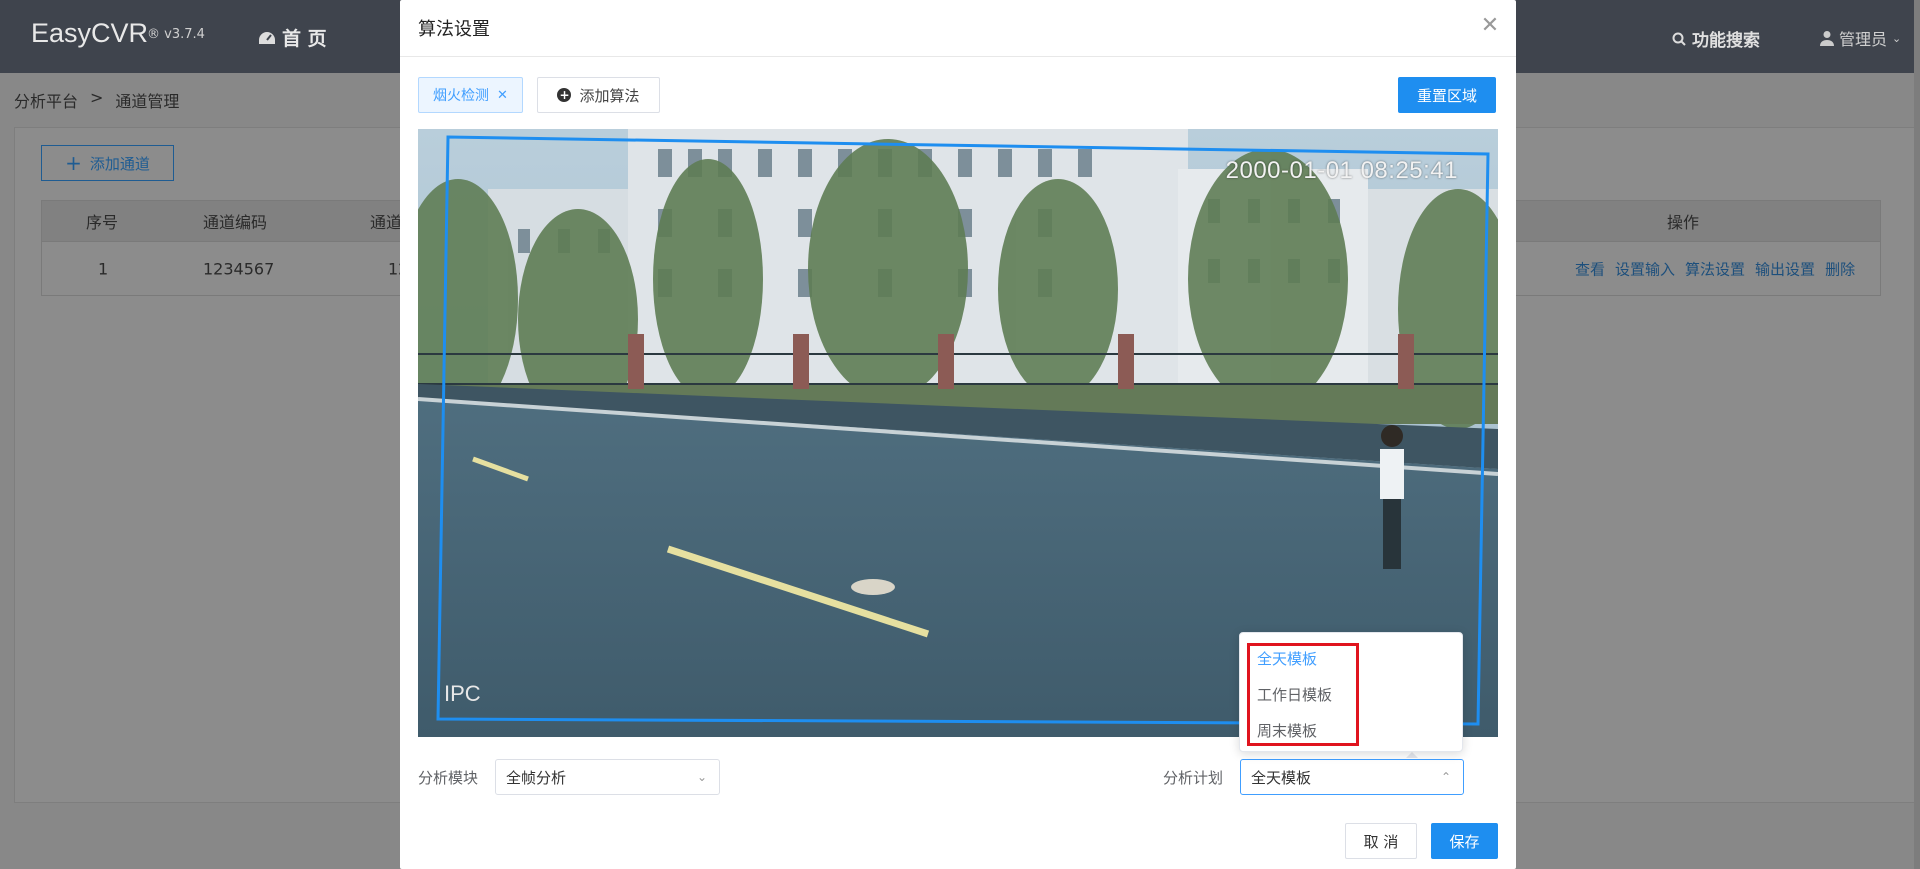  I want to click on plus-icon: +, so click(73, 163).